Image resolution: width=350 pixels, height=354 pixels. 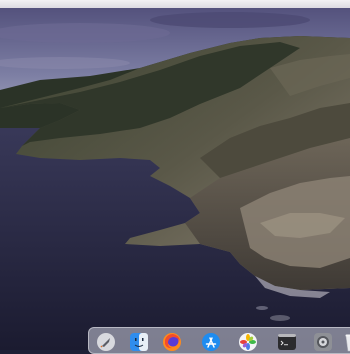 I want to click on terminal-icon, so click(x=287, y=342).